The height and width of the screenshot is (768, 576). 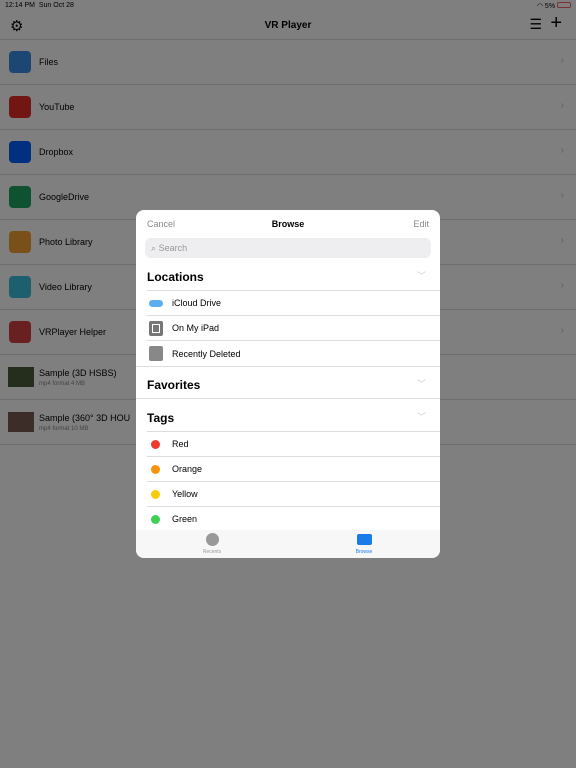 I want to click on tags-header: Tags ﹀, so click(x=293, y=415).